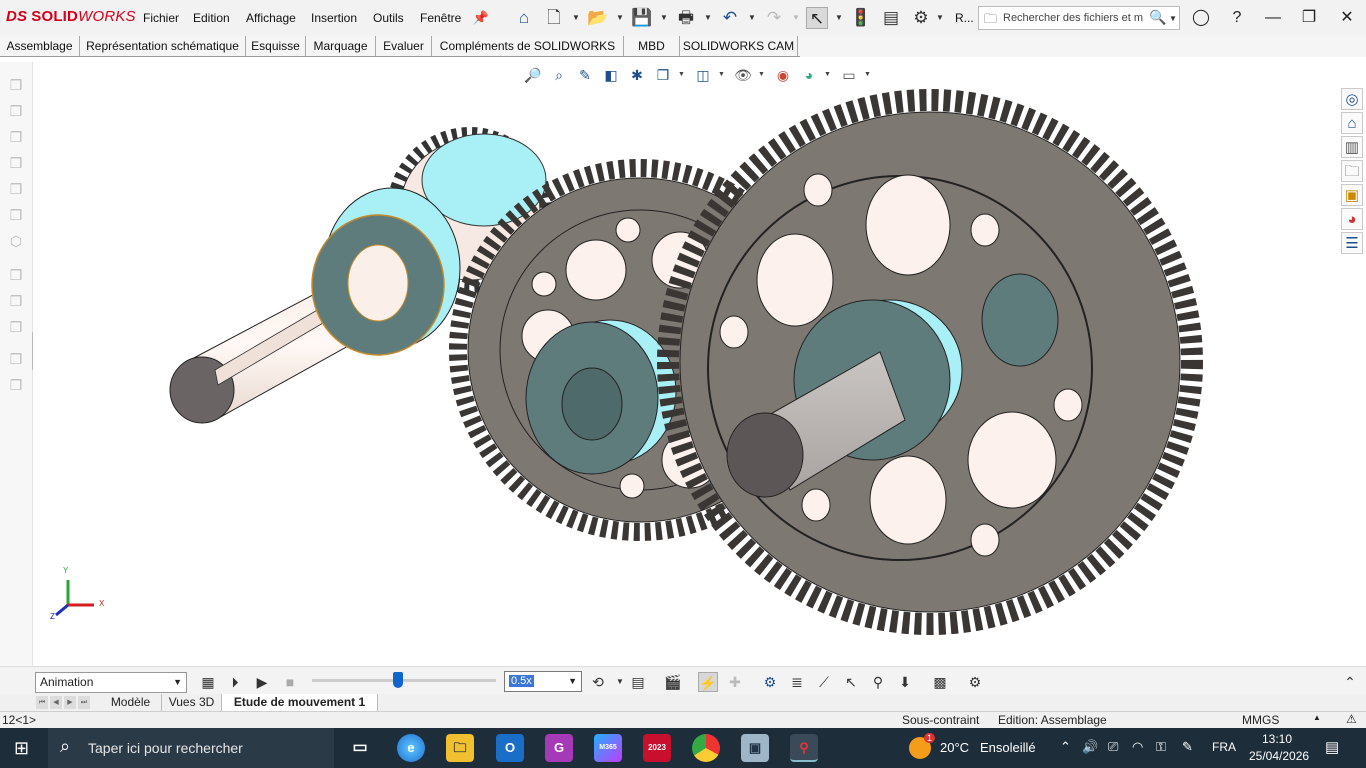 The height and width of the screenshot is (768, 1366). Describe the element at coordinates (663, 75) in the screenshot. I see `view-orientation-icon: ❐` at that location.